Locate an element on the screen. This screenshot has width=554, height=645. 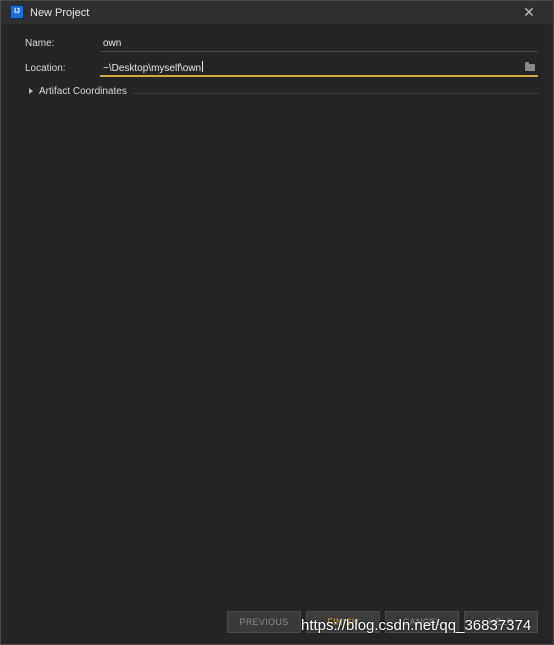
artifact-coordinates-label: Artifact Coordinates is located at coordinates (83, 91).